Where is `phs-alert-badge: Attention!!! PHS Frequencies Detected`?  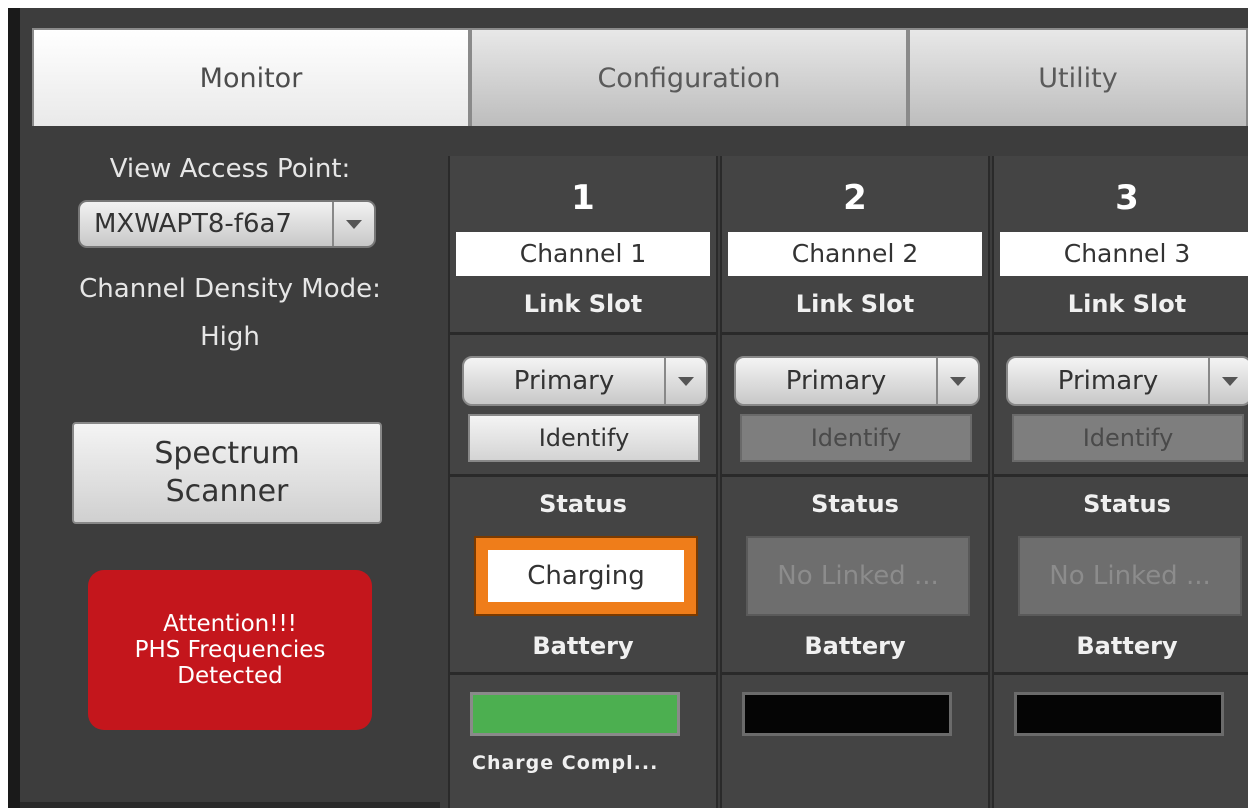
phs-alert-badge: Attention!!! PHS Frequencies Detected is located at coordinates (230, 650).